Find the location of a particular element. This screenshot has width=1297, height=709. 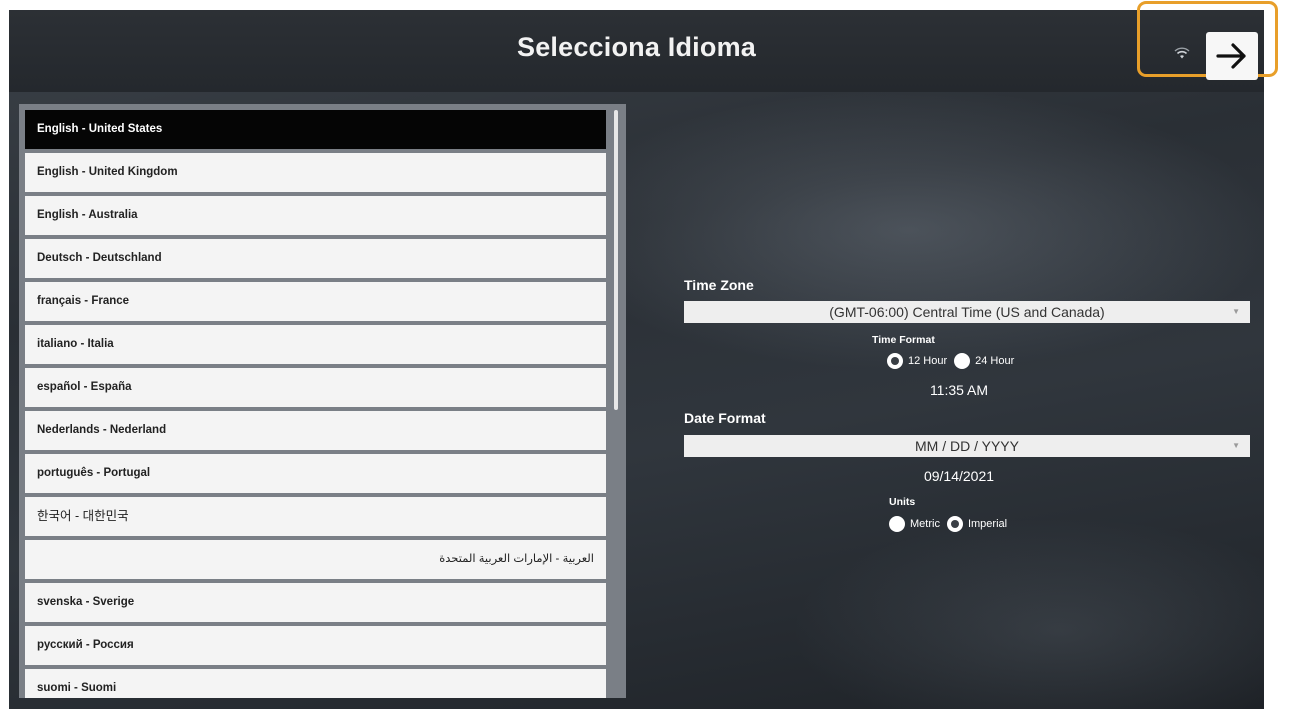

date-format-label: Date Format is located at coordinates (725, 418).